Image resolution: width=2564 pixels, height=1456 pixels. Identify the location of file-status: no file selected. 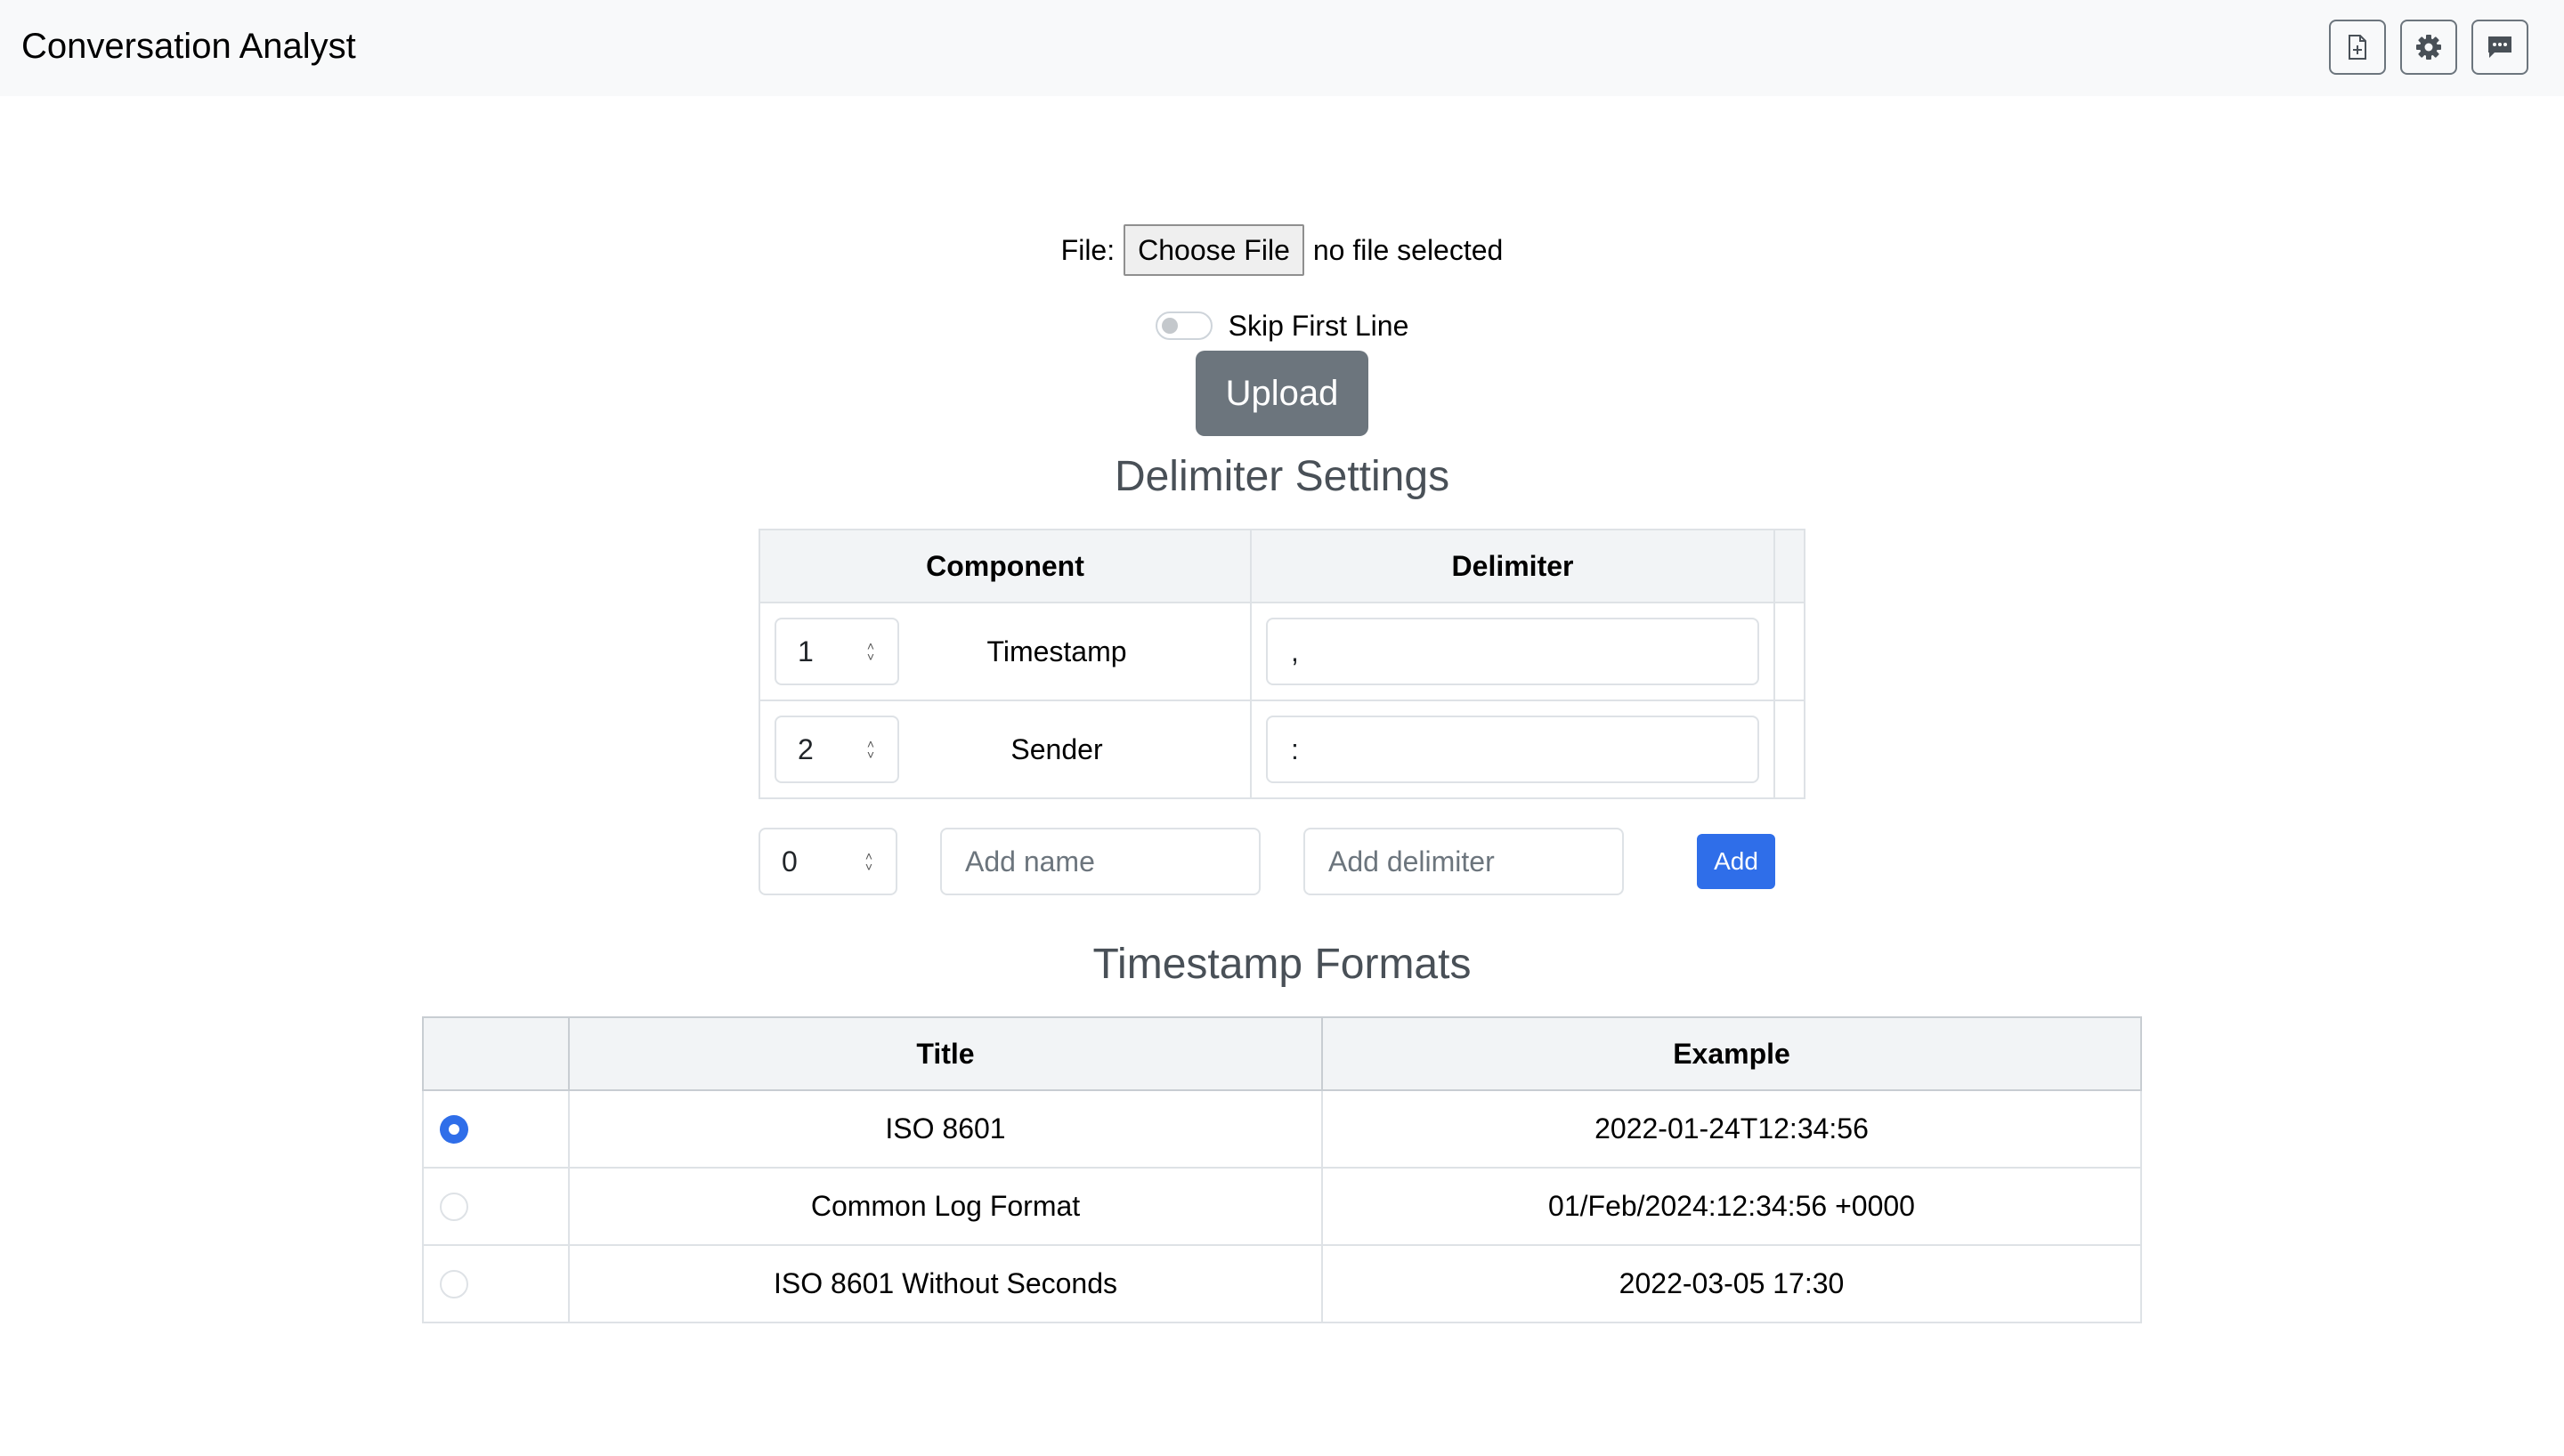
(1408, 249).